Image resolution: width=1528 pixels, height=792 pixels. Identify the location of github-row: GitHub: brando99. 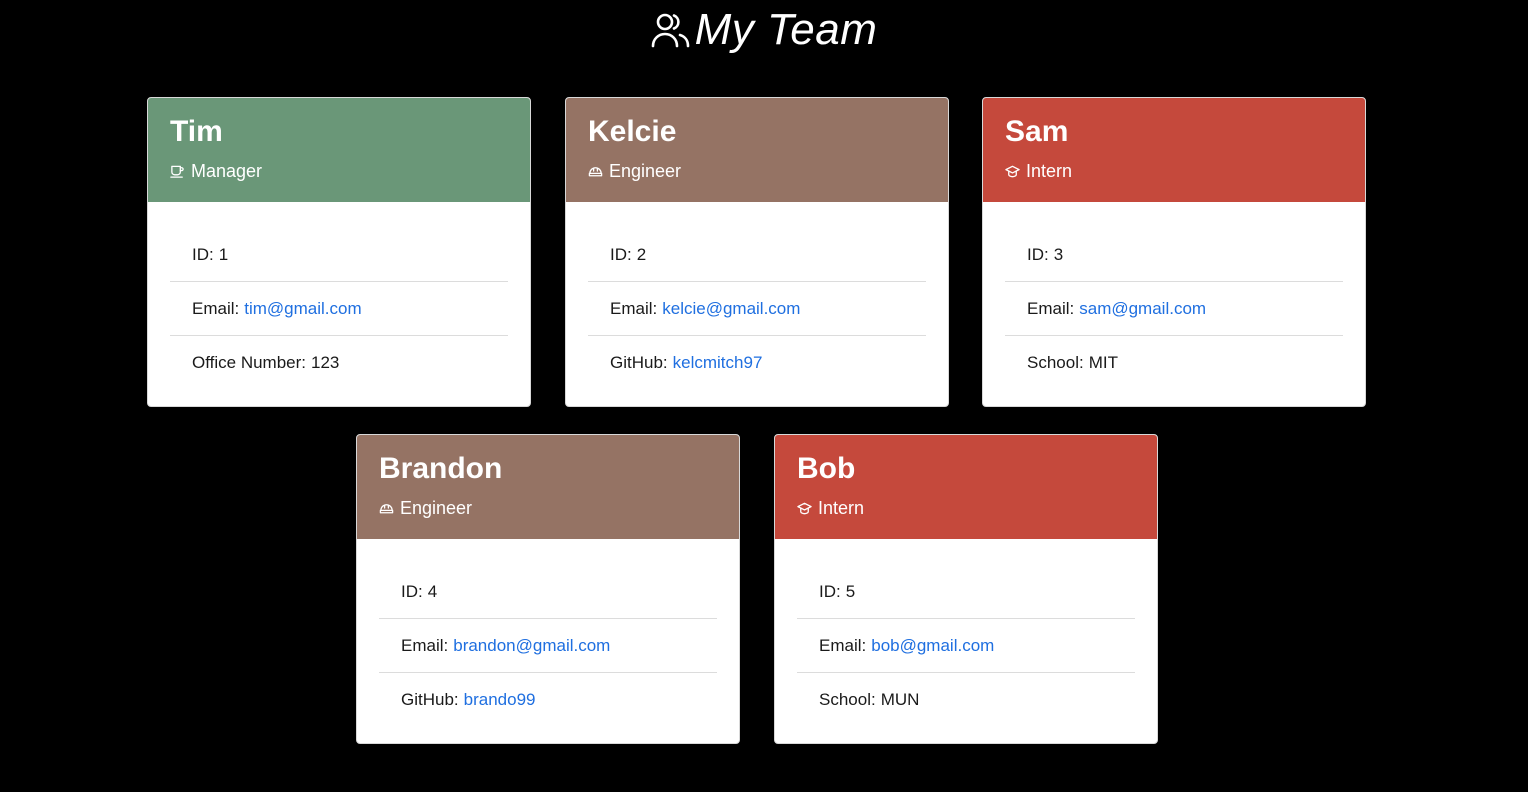
(548, 700).